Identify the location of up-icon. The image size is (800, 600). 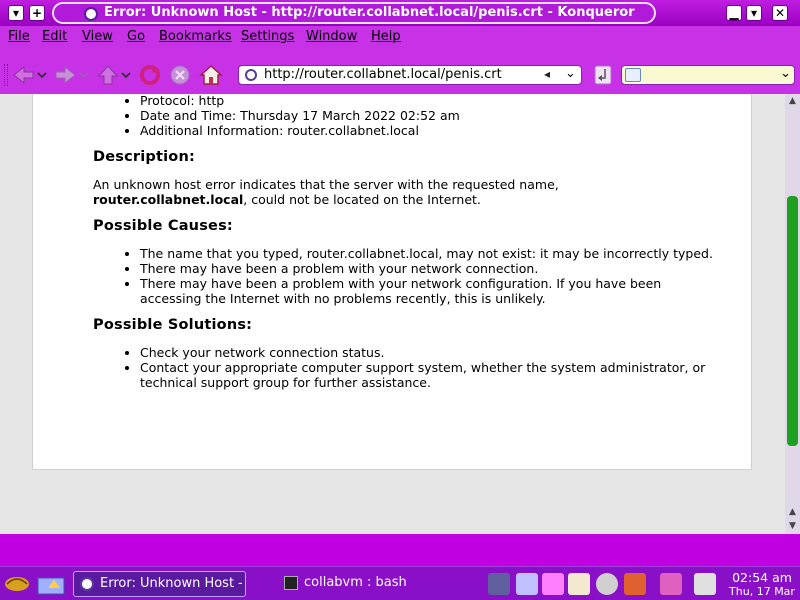
(108, 75).